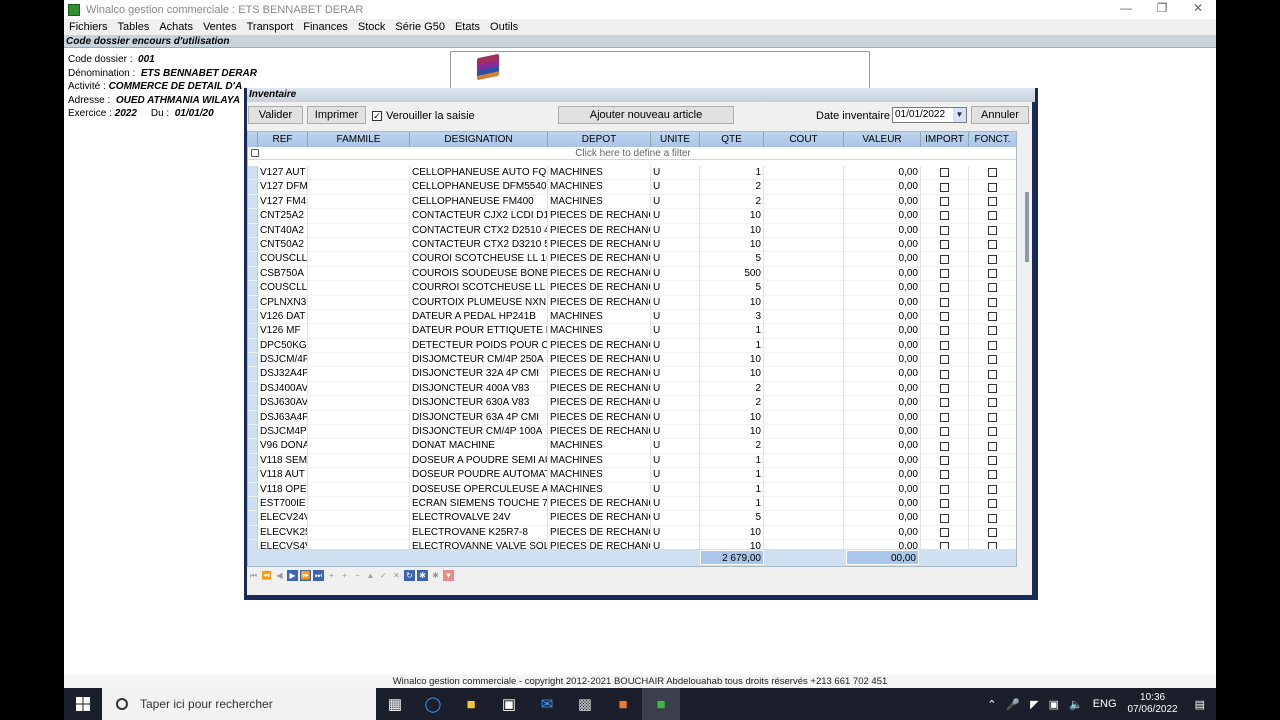 The image size is (1280, 720). Describe the element at coordinates (359, 139) in the screenshot. I see `col-famille: FAMMILE` at that location.